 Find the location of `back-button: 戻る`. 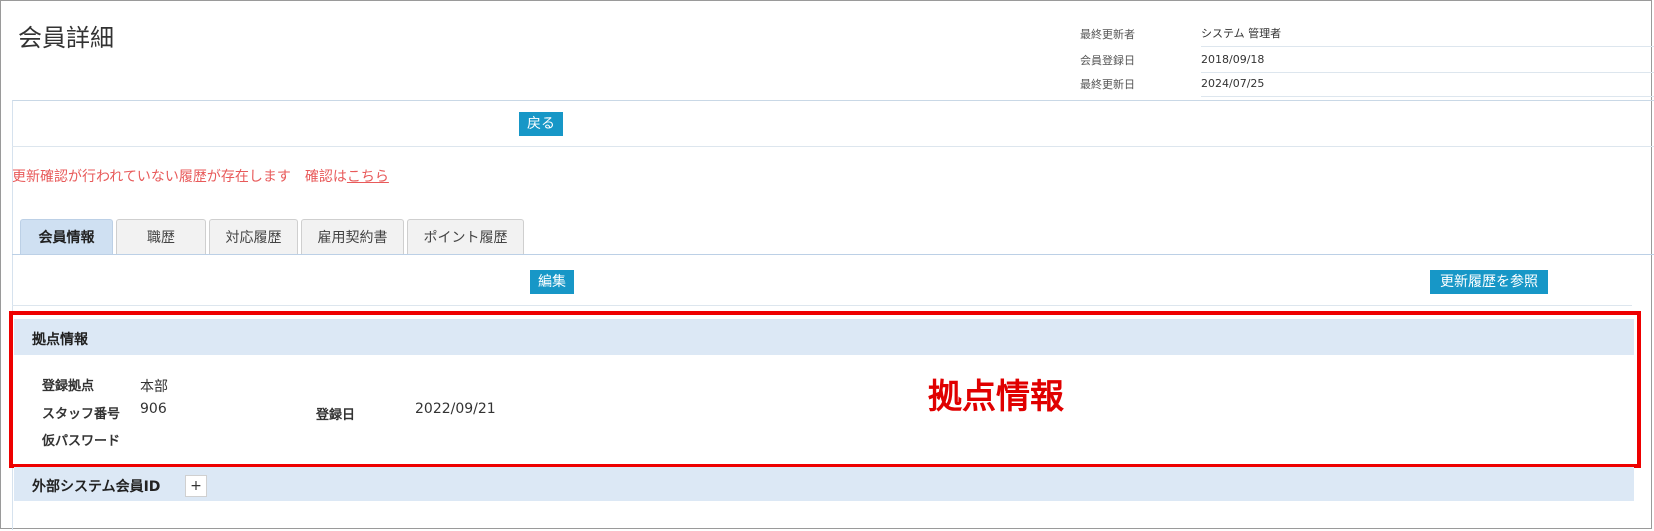

back-button: 戻る is located at coordinates (541, 124).